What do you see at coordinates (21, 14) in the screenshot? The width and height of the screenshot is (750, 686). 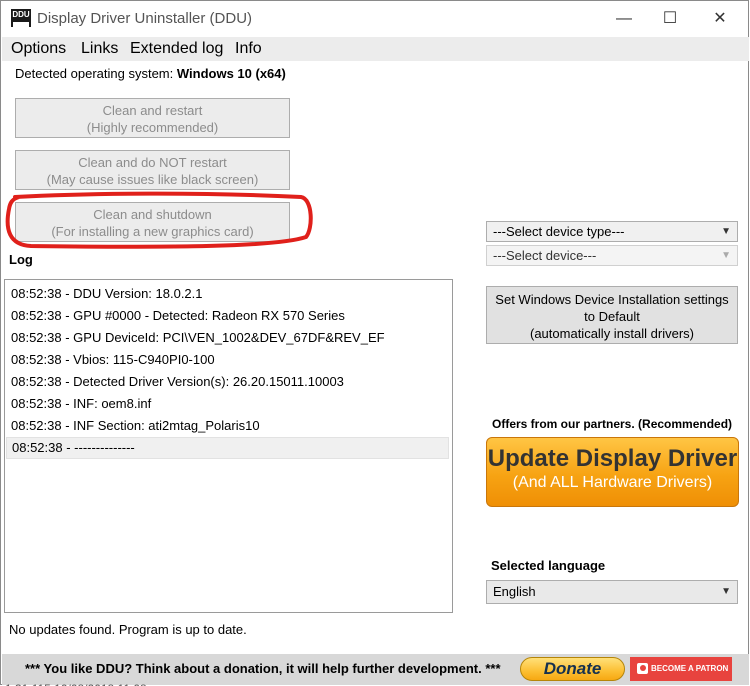 I see `app-icon-text: DDU` at bounding box center [21, 14].